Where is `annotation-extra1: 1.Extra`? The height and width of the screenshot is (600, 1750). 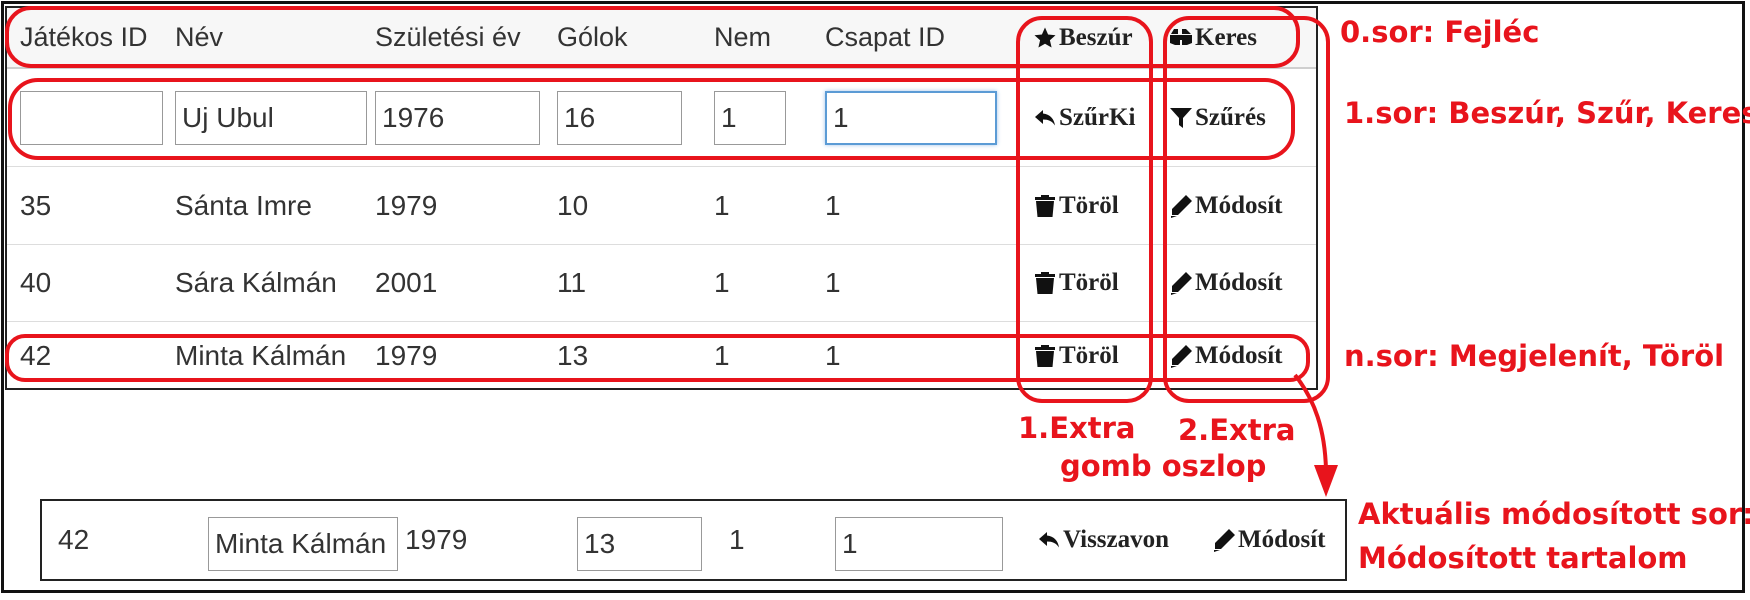 annotation-extra1: 1.Extra is located at coordinates (1077, 428).